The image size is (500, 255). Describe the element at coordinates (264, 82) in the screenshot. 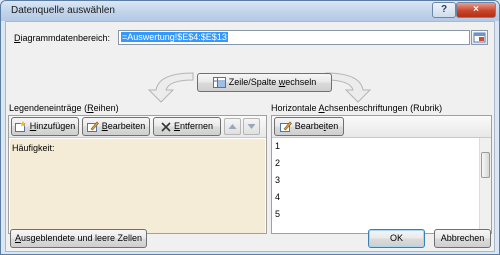

I see `switch-row-column-button: Zeile/Spalte wechseln` at that location.